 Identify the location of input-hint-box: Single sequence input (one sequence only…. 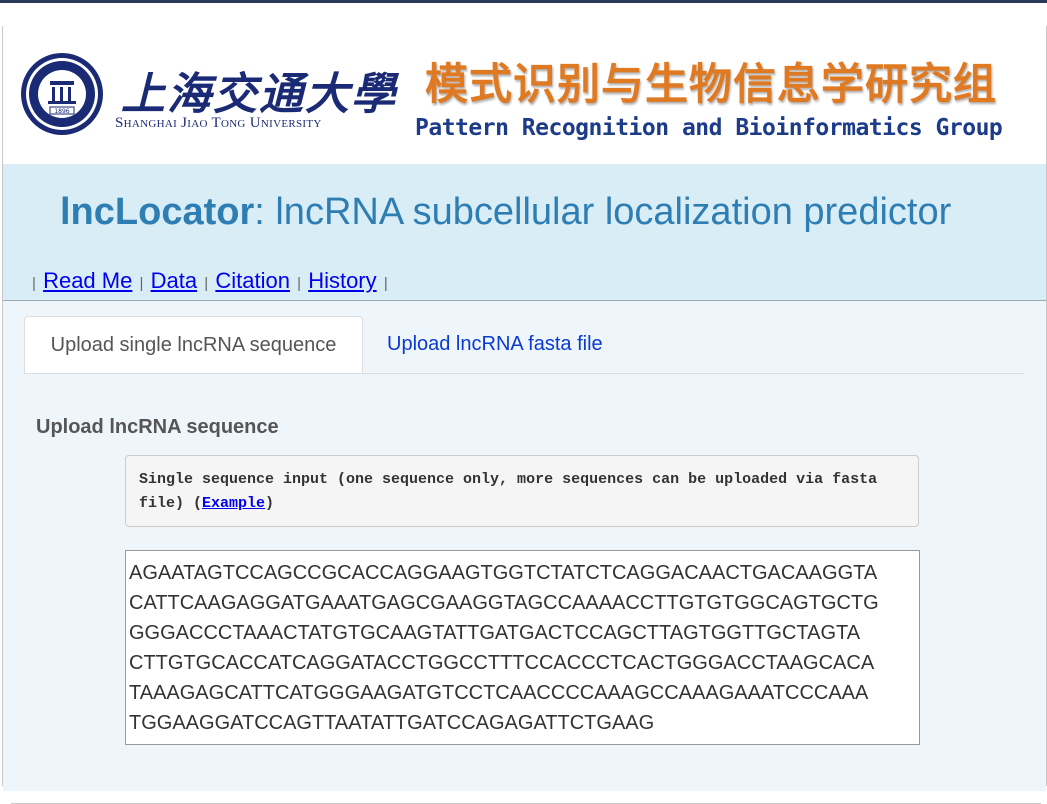
(522, 491).